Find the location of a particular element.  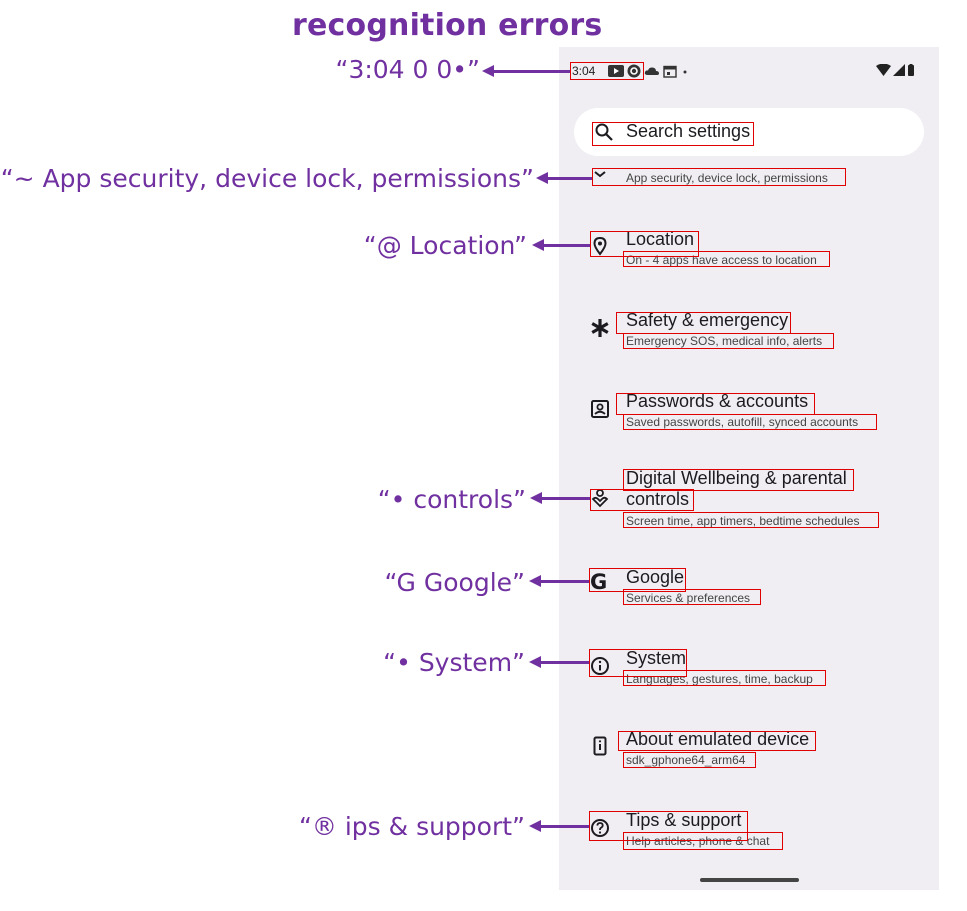

settings-item-subtitle: Help articles, phone & chat is located at coordinates (698, 841).